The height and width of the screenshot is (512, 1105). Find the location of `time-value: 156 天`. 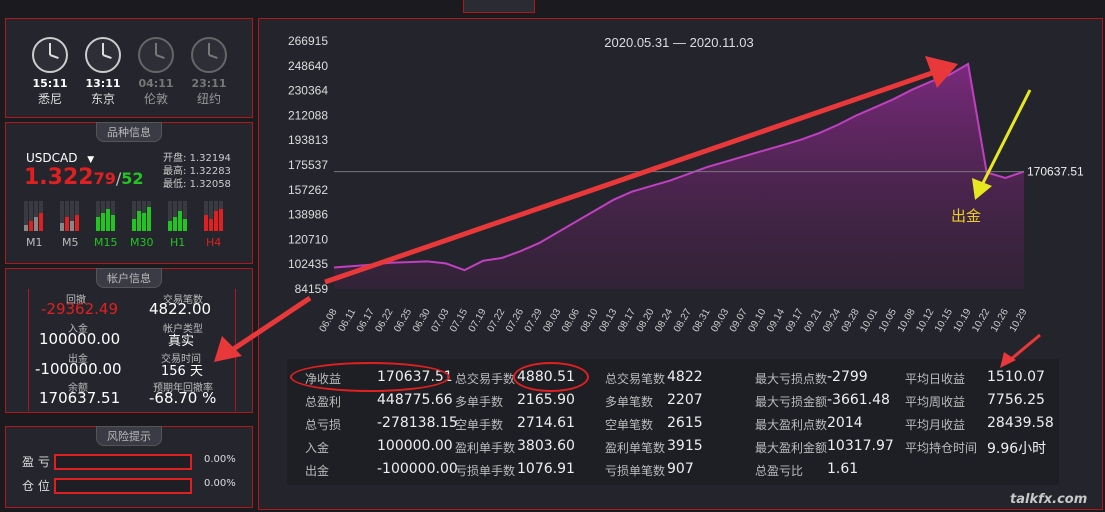

time-value: 156 天 is located at coordinates (182, 371).